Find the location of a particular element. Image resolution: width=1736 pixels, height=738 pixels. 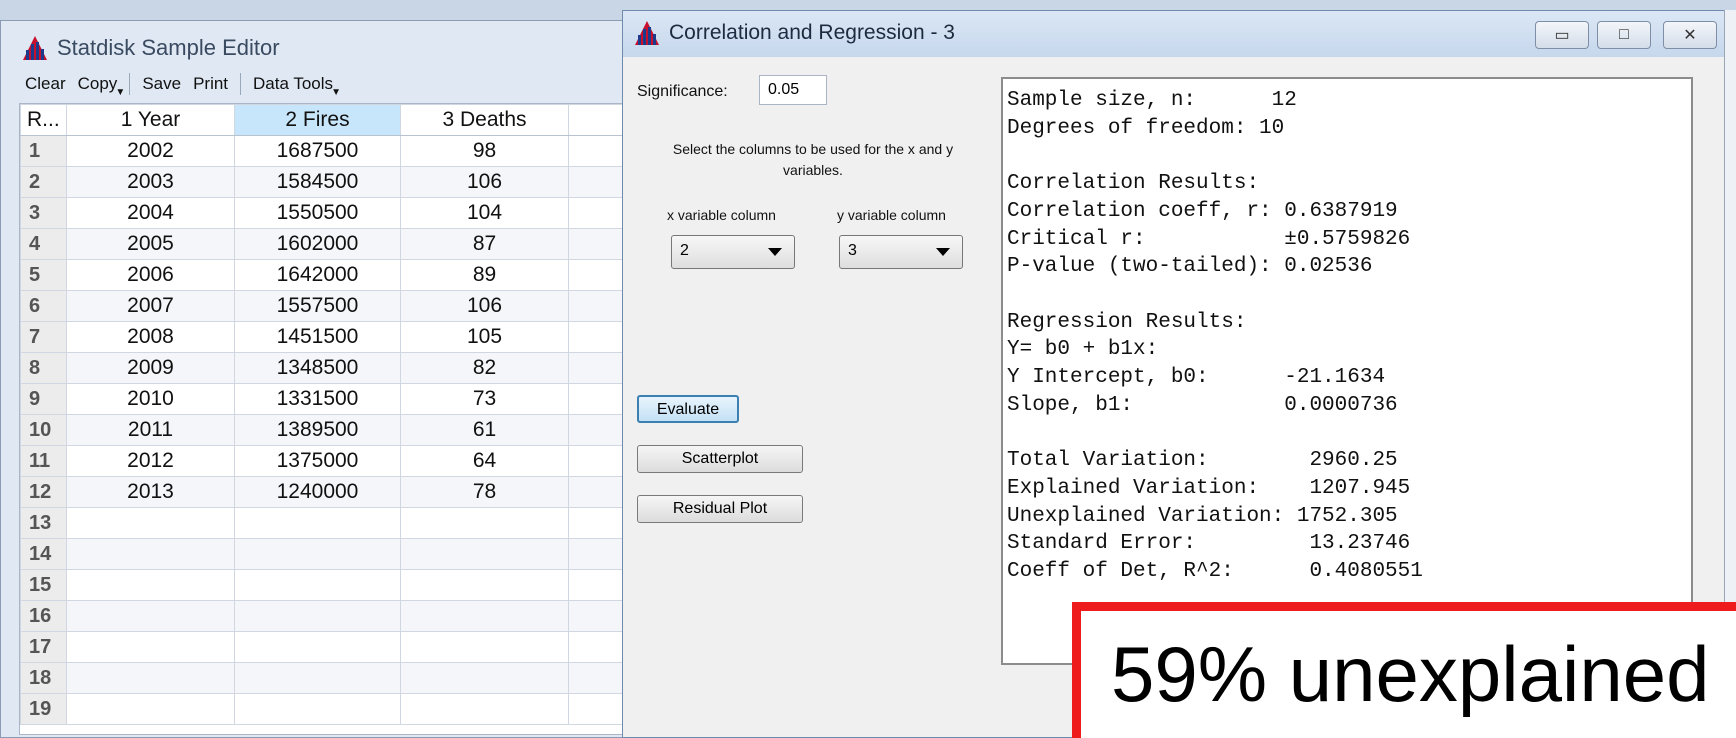

table-row: 1 2002 1687500 98 is located at coordinates (344, 151).